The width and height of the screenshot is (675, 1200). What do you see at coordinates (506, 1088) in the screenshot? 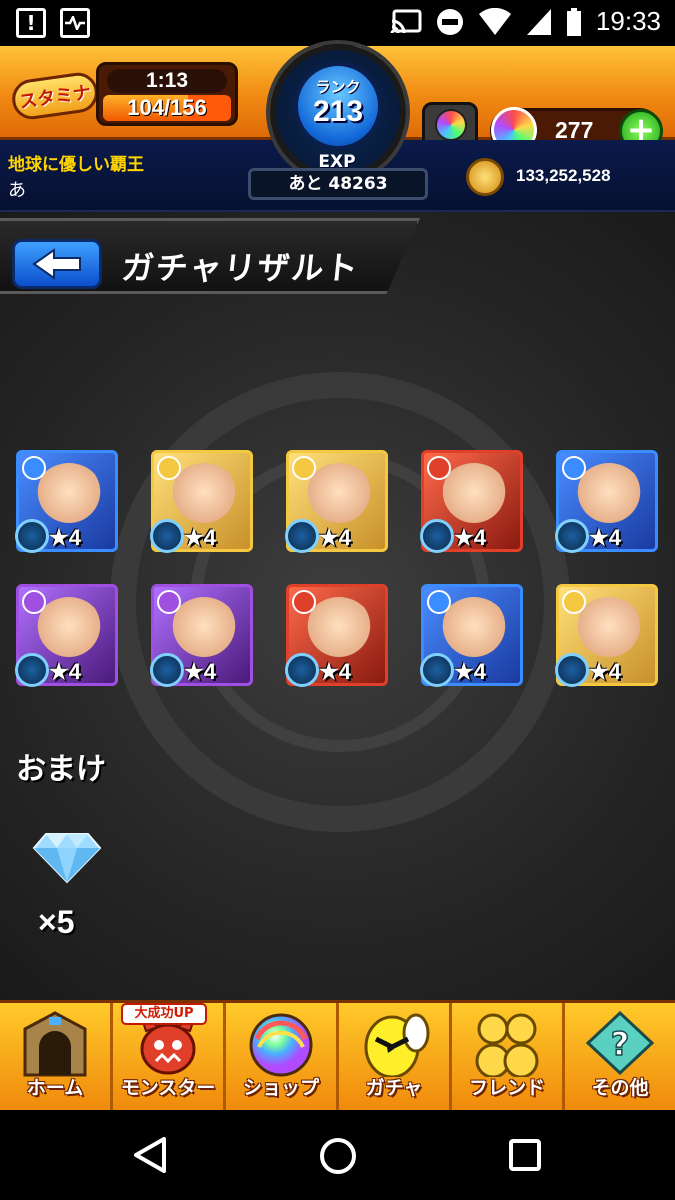
I see `nav-label: フレンド` at bounding box center [506, 1088].